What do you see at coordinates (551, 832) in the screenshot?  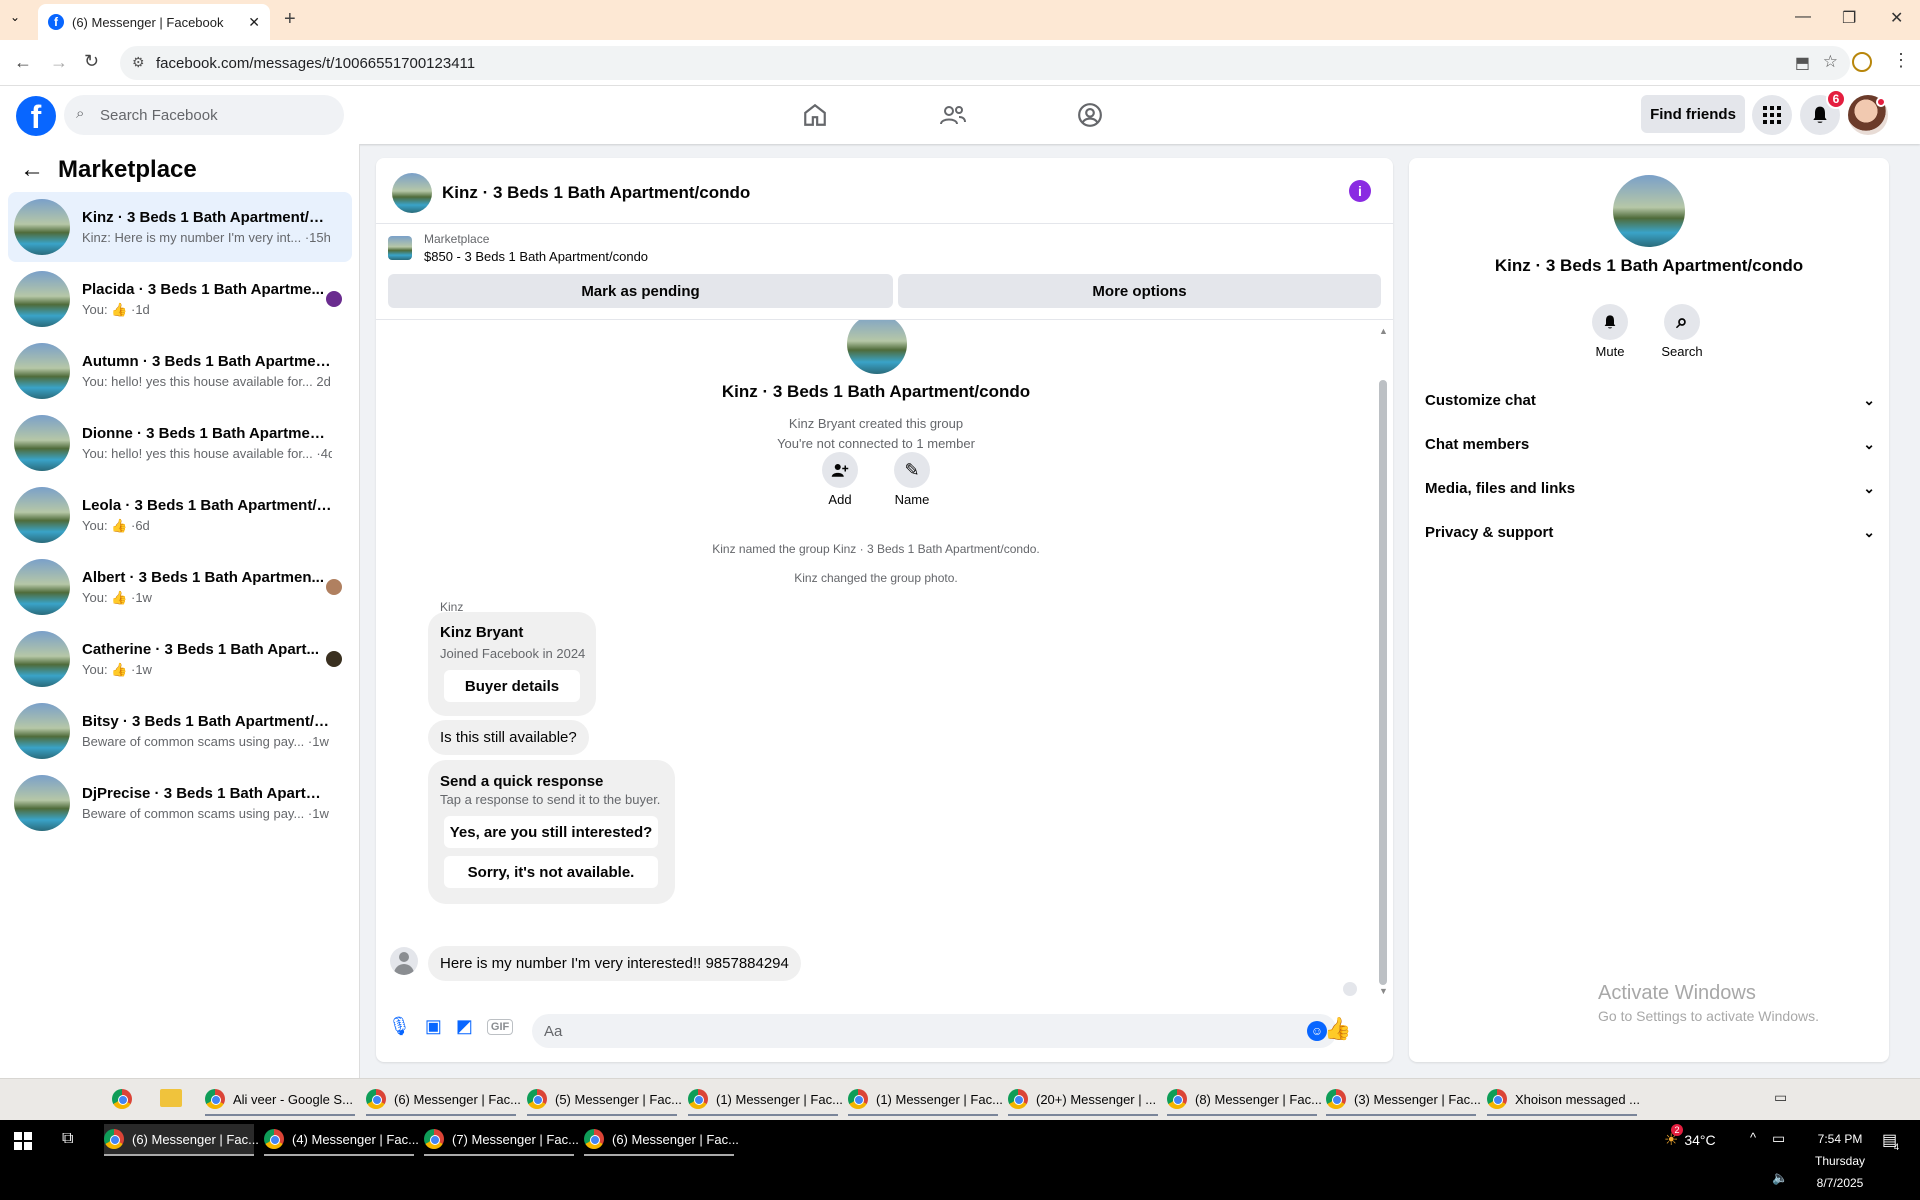 I see `quick-response-yes-button: Yes, are you still interested?` at bounding box center [551, 832].